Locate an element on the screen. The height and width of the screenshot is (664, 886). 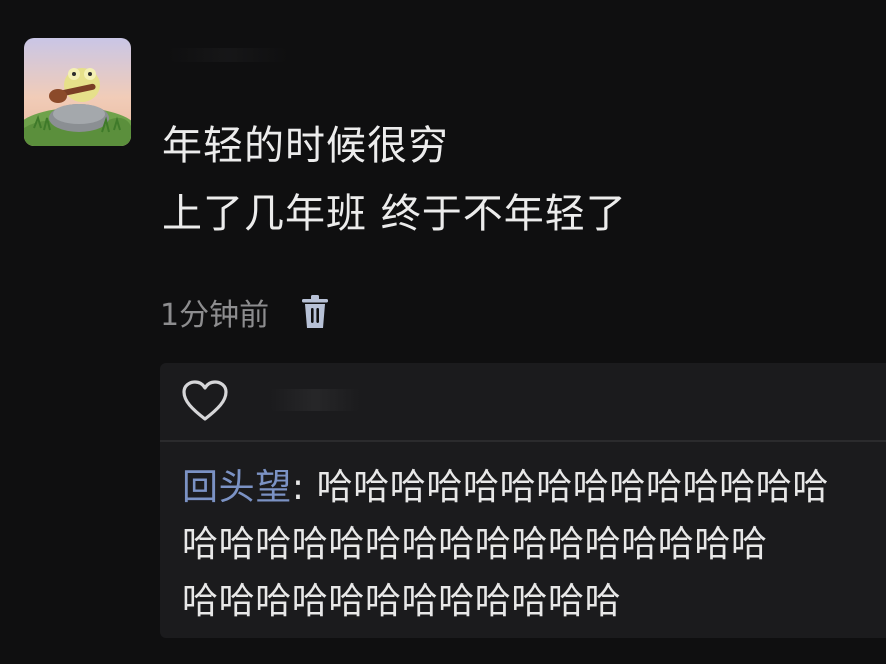
post-timestamp: 1分钟前 is located at coordinates (215, 315).